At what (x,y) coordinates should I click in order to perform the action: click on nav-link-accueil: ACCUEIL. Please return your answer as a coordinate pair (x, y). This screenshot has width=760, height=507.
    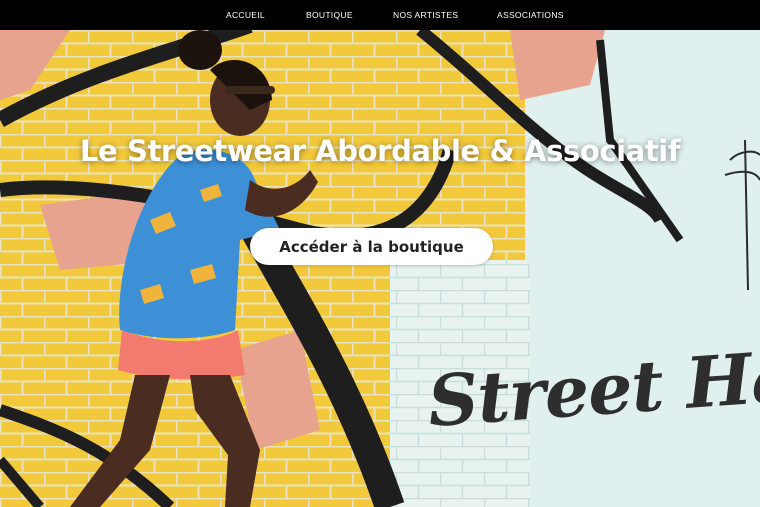
    Looking at the image, I should click on (245, 15).